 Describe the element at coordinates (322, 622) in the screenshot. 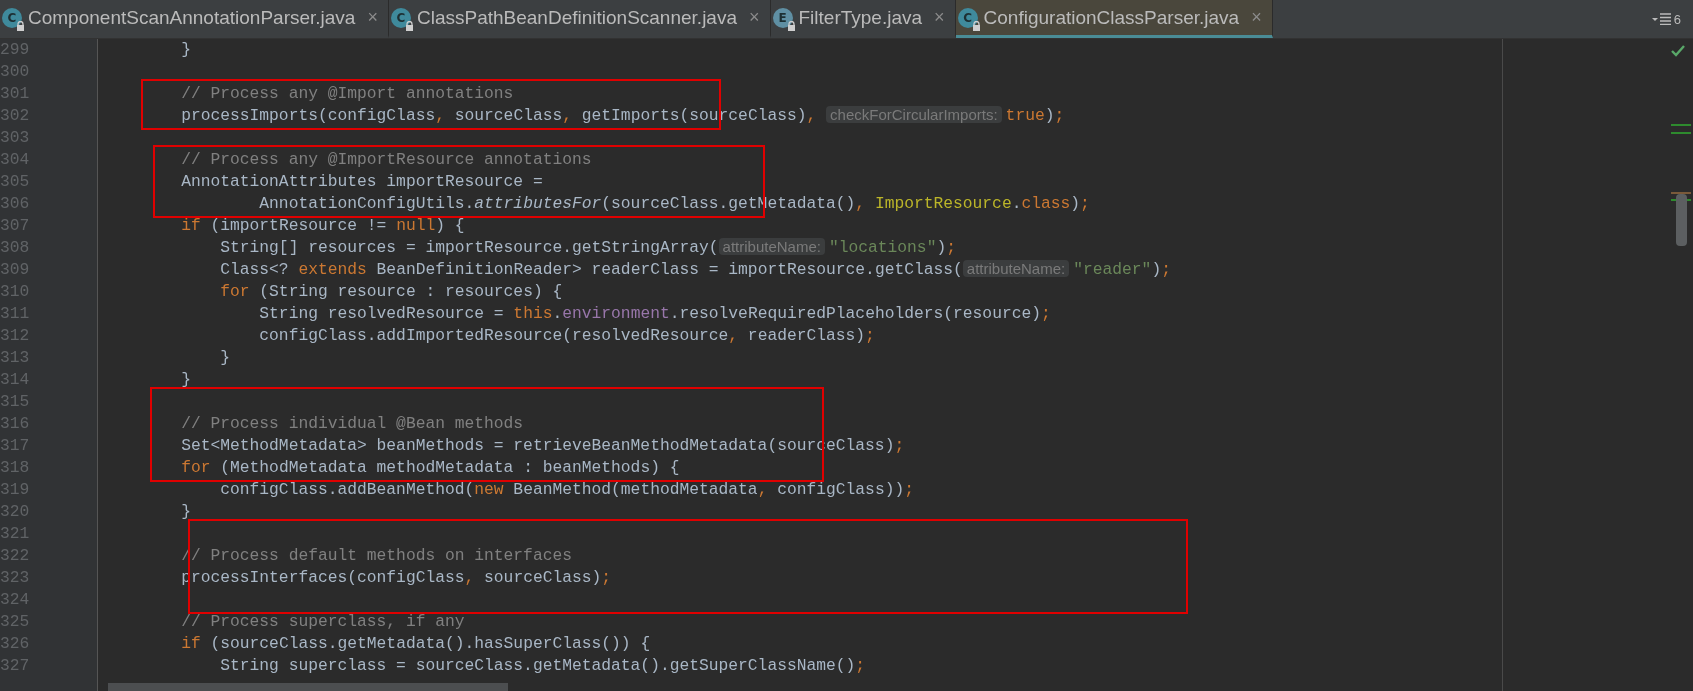

I see `code-line: // Process superclass, if any` at that location.